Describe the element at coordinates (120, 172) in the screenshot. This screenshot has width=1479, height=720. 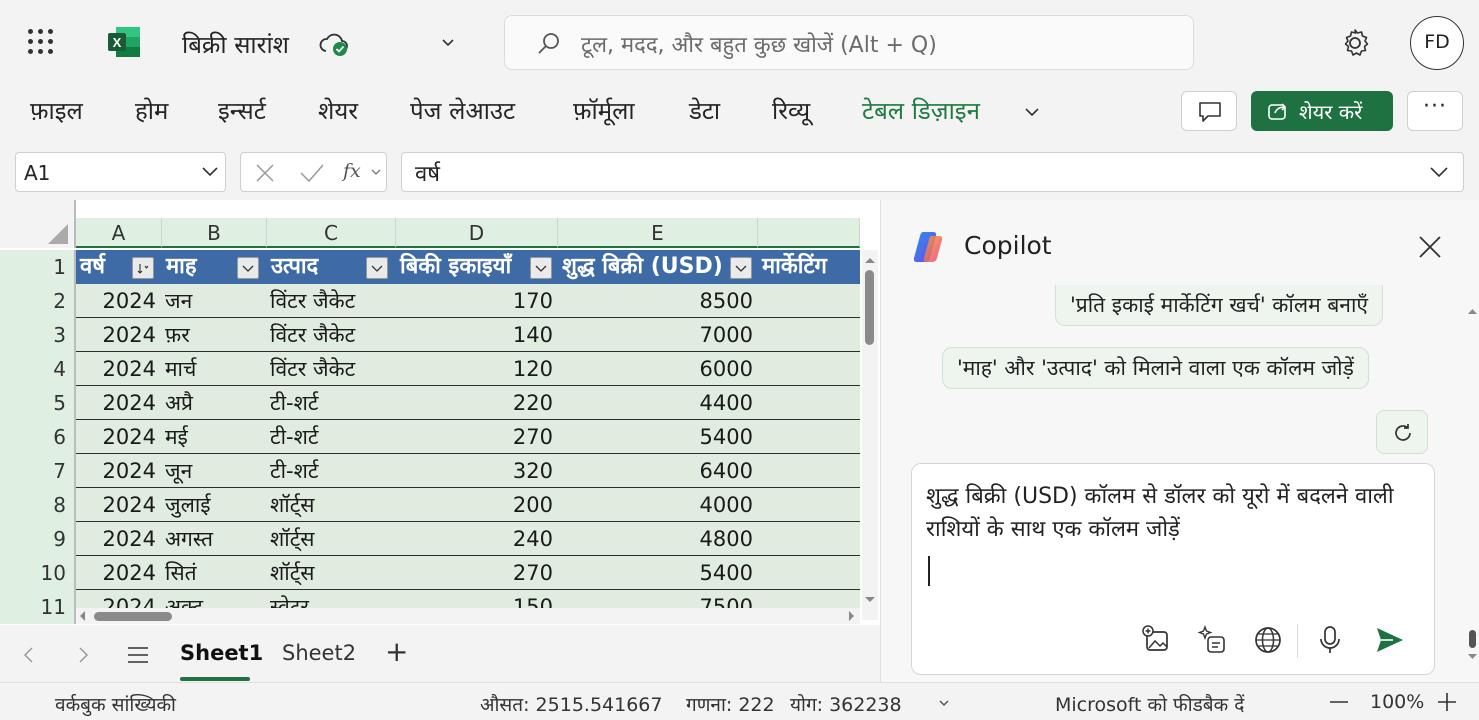
I see `name-box: A1` at that location.